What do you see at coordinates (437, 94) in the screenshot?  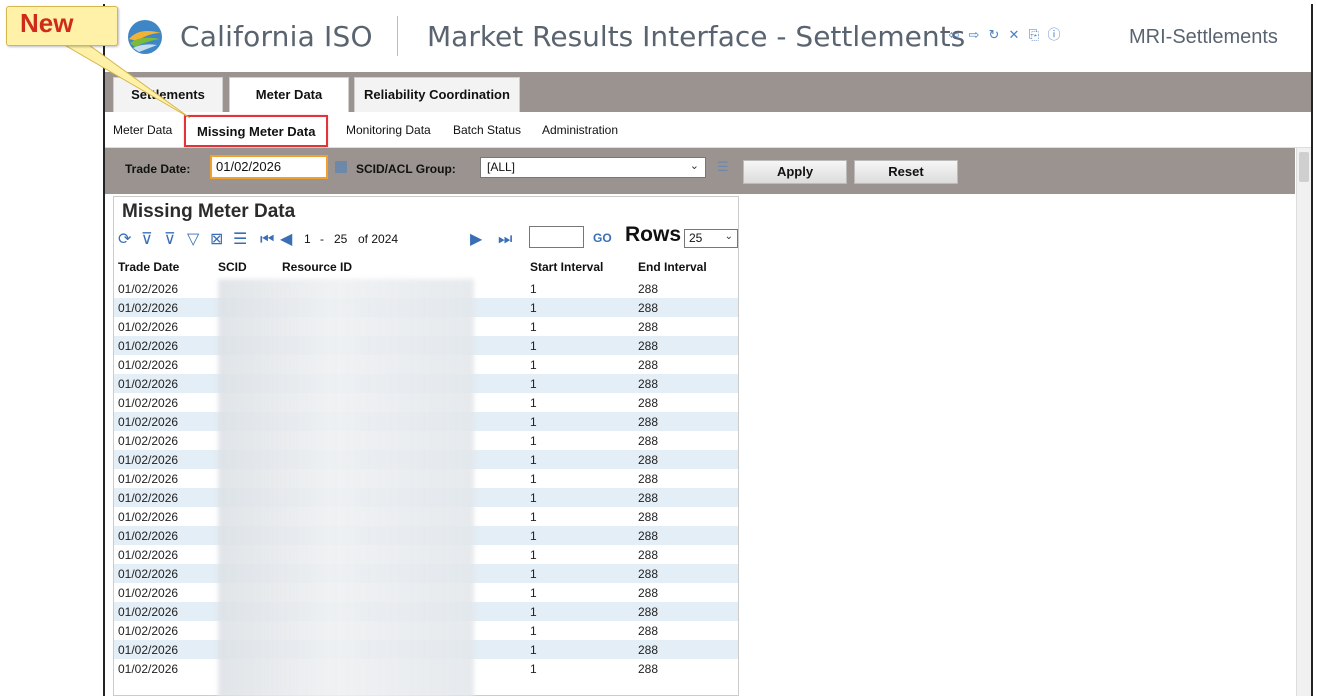 I see `tab-reliability-coordination: Reliability Coordination` at bounding box center [437, 94].